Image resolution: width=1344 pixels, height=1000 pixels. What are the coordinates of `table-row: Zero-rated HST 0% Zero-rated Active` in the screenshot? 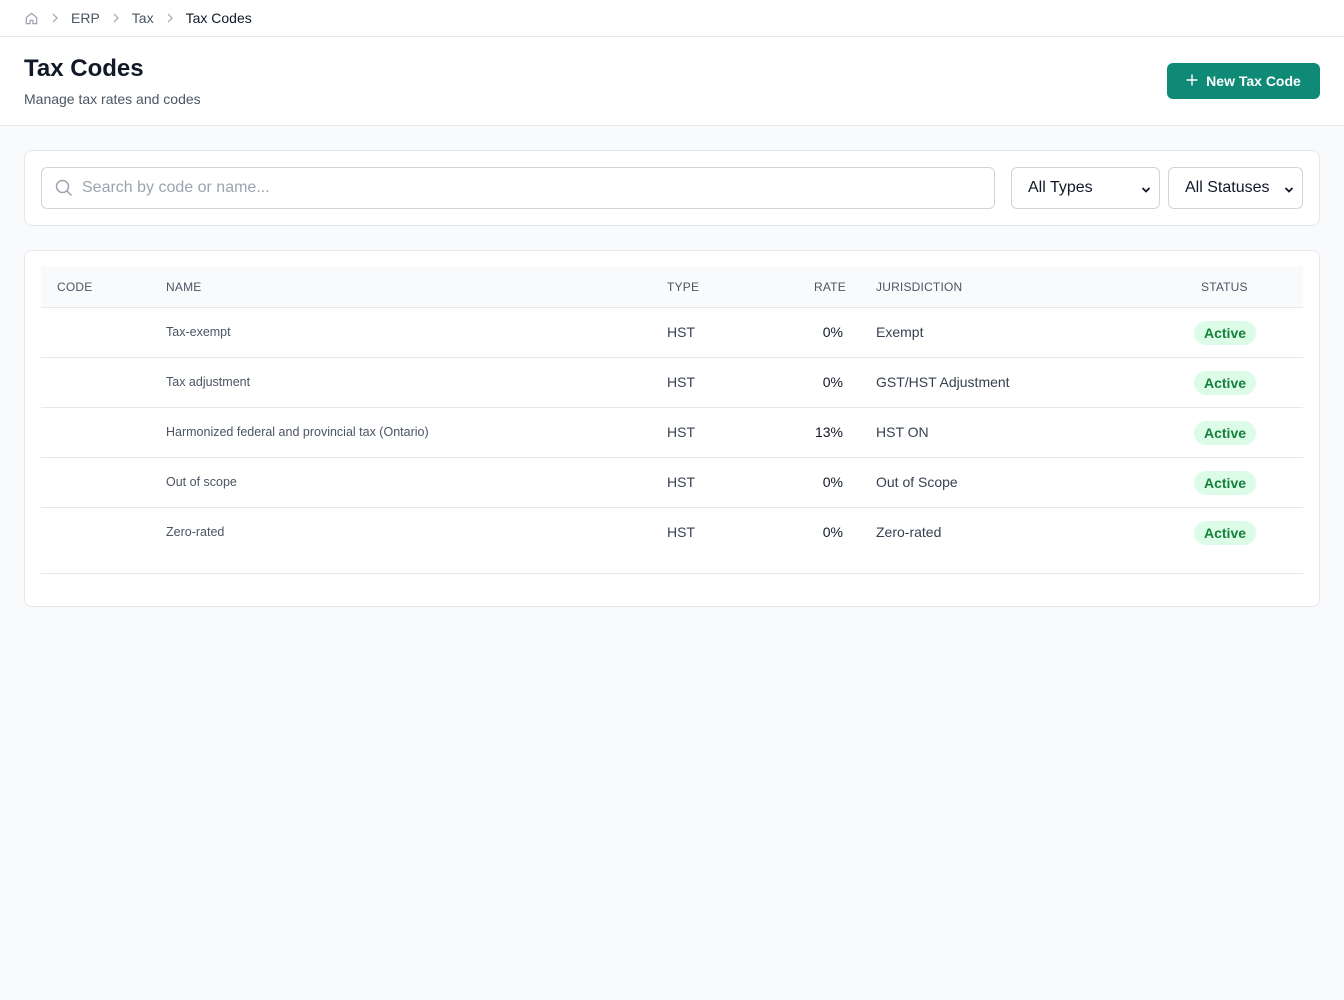 It's located at (672, 533).